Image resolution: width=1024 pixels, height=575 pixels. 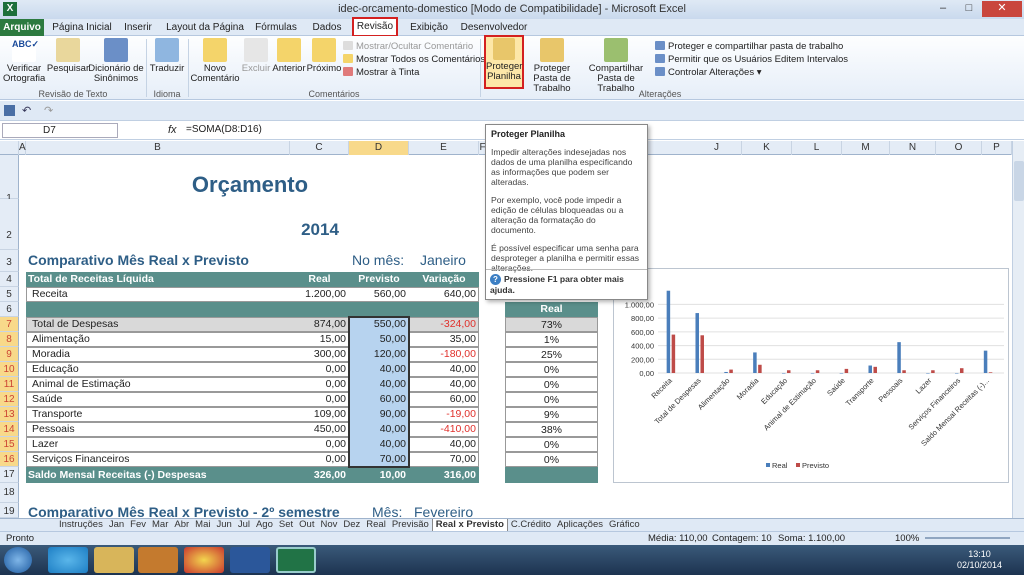 I want to click on cell-label: Pessoais, so click(x=53, y=429).